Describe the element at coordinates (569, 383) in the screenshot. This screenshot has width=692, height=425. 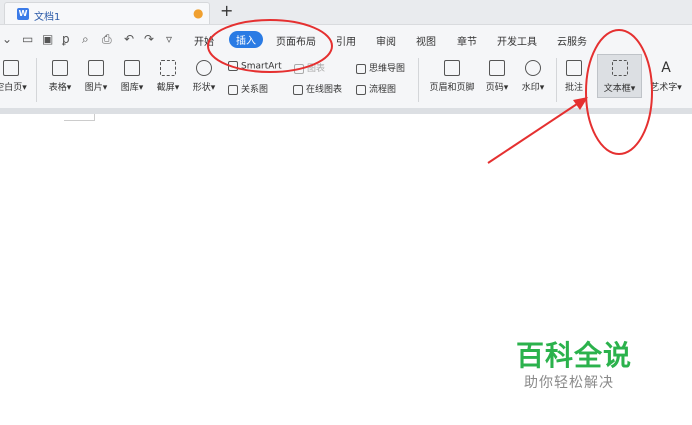
I see `watermark-subtitle: 助你轻松解决` at that location.